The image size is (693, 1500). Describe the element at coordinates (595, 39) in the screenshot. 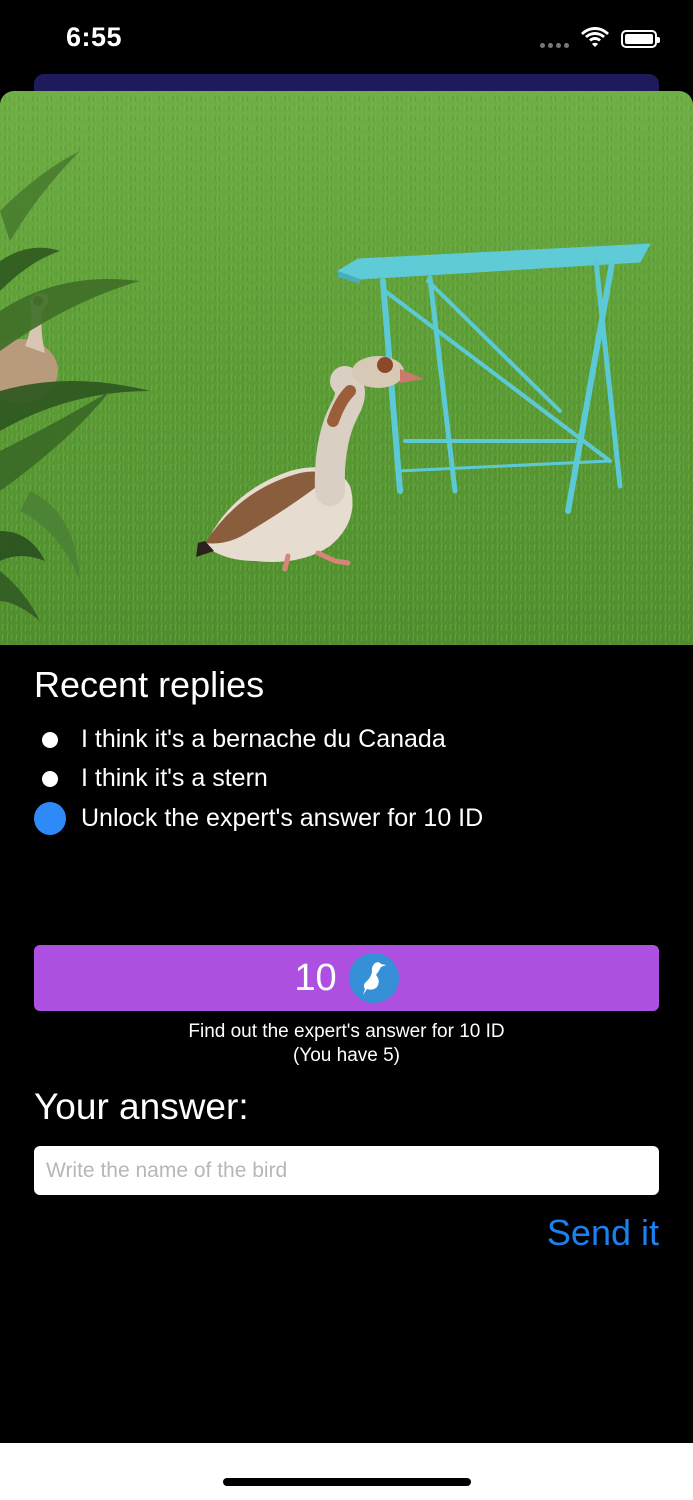

I see `wifi-icon` at that location.